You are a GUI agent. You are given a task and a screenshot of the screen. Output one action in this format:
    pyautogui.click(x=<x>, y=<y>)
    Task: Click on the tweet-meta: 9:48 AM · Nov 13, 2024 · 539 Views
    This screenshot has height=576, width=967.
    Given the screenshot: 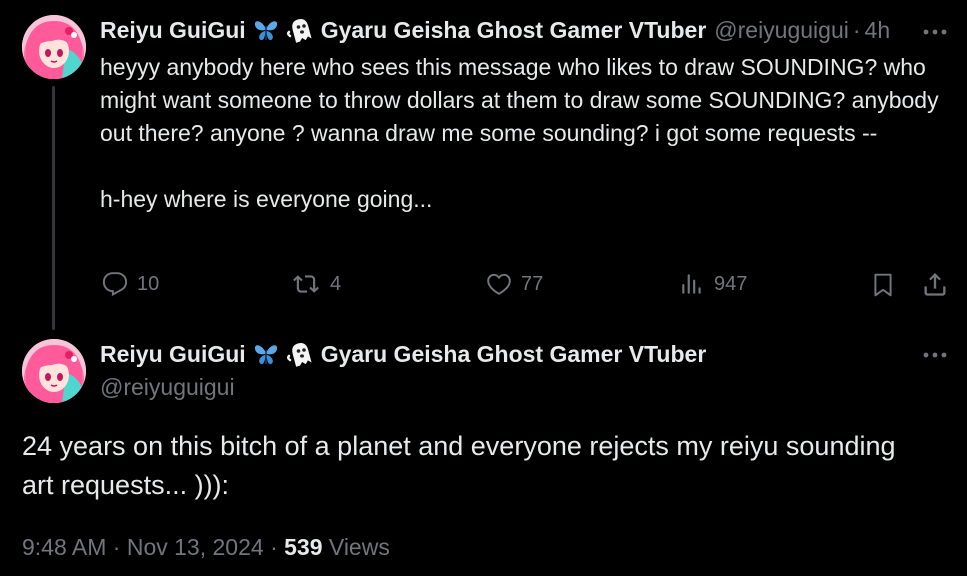 What is the action you would take?
    pyautogui.click(x=206, y=547)
    